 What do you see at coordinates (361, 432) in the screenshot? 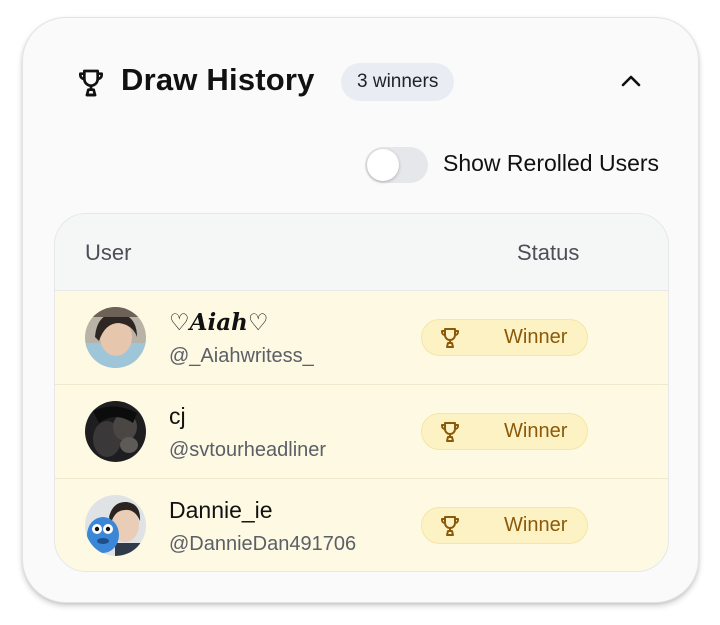
I see `table-row: cj @svtourheadliner Winner` at bounding box center [361, 432].